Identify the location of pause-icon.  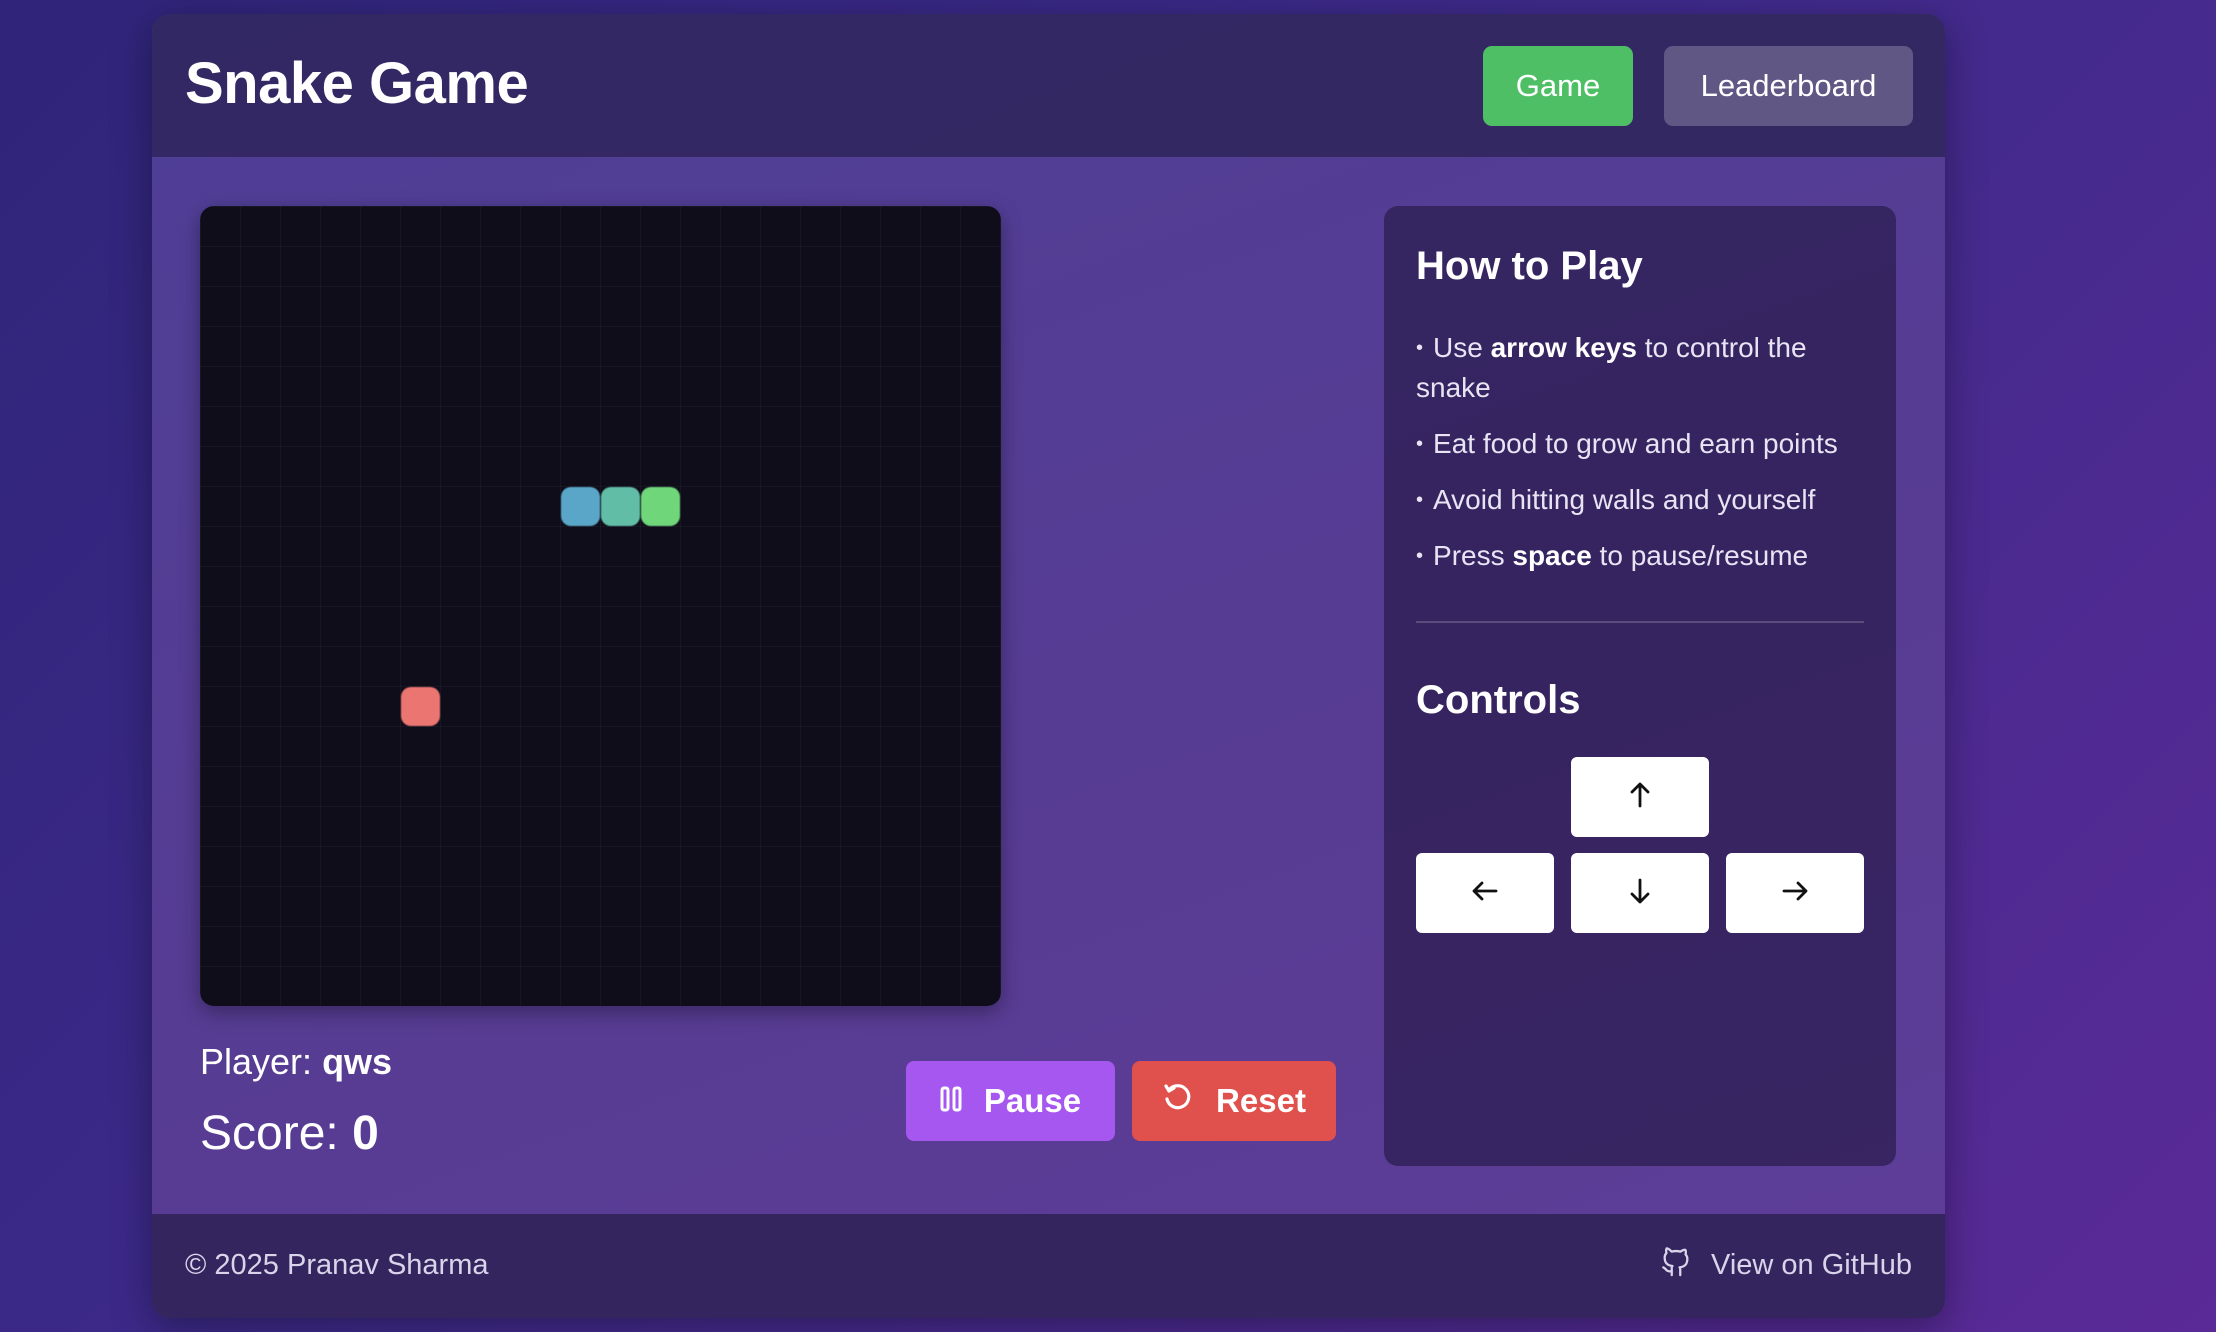
(951, 1101).